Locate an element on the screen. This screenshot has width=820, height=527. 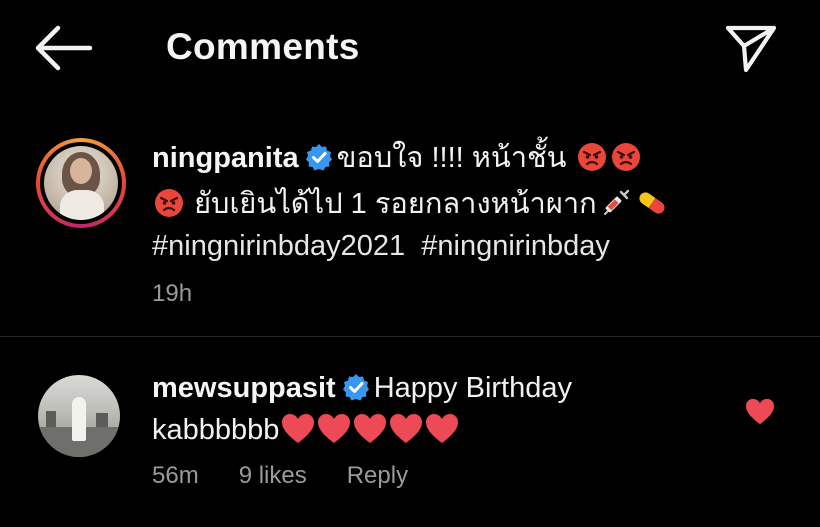
caption-text-1: ขอบใจ !!!! หน้าชั้น is located at coordinates (451, 158).